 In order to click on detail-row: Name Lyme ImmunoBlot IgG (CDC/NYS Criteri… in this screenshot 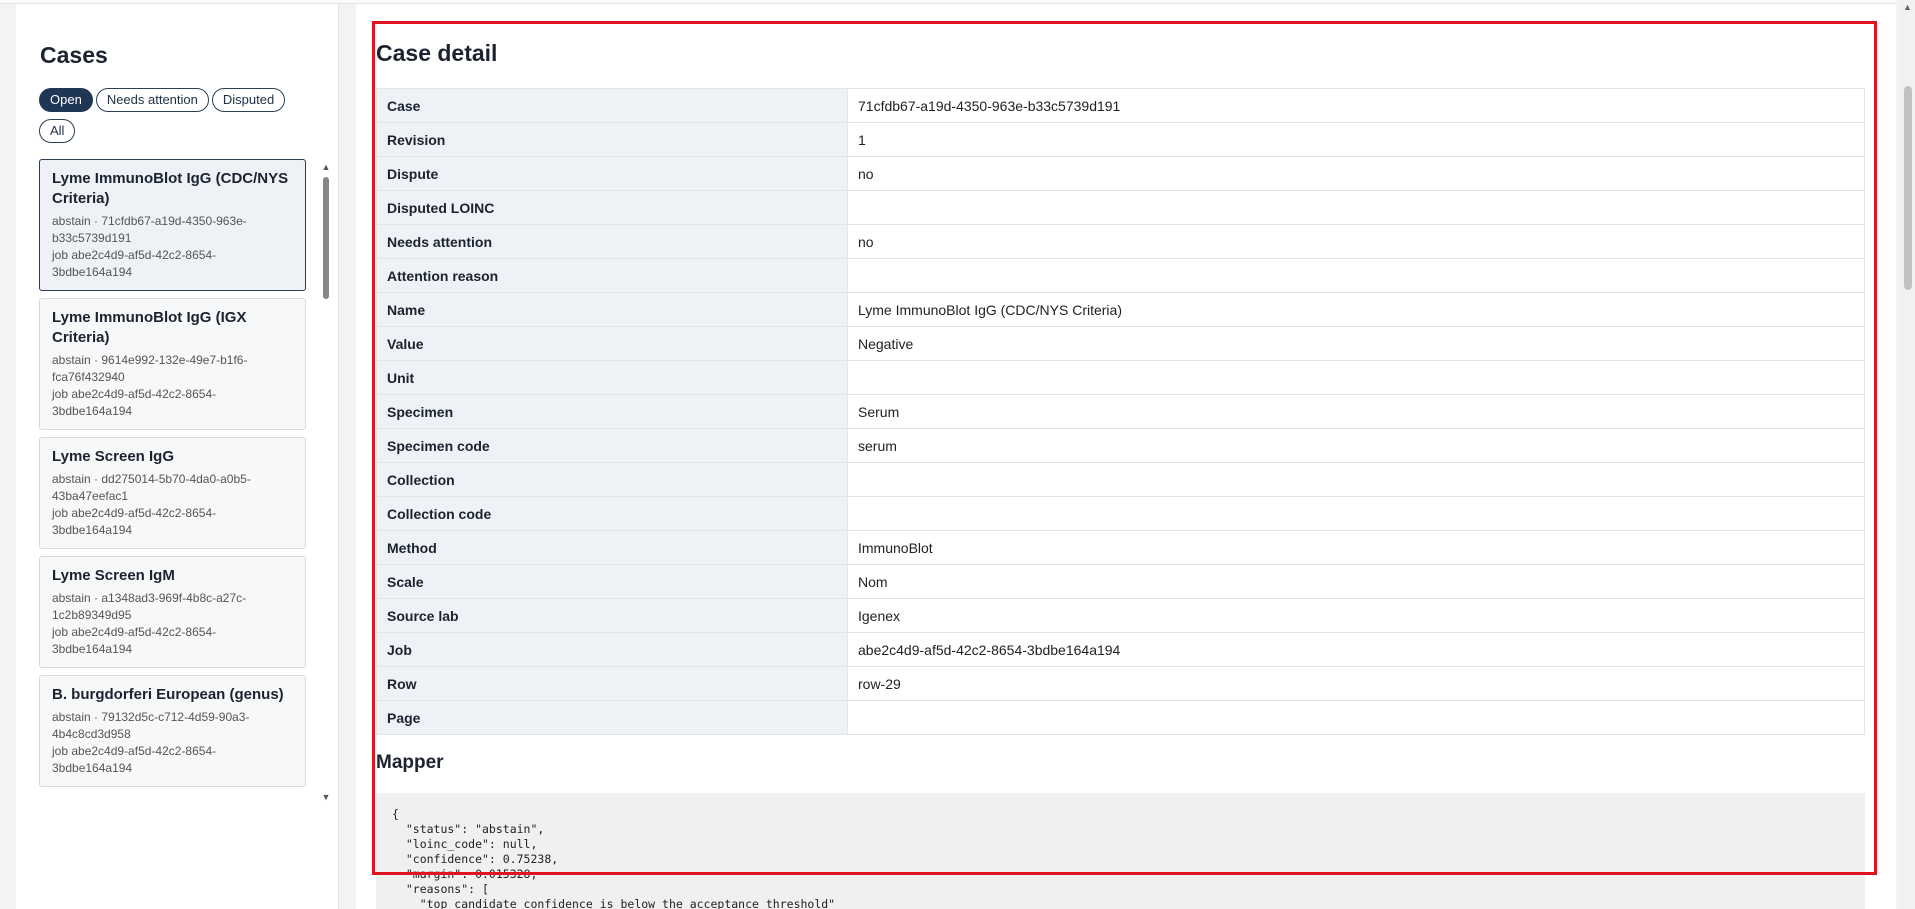, I will do `click(1120, 309)`.